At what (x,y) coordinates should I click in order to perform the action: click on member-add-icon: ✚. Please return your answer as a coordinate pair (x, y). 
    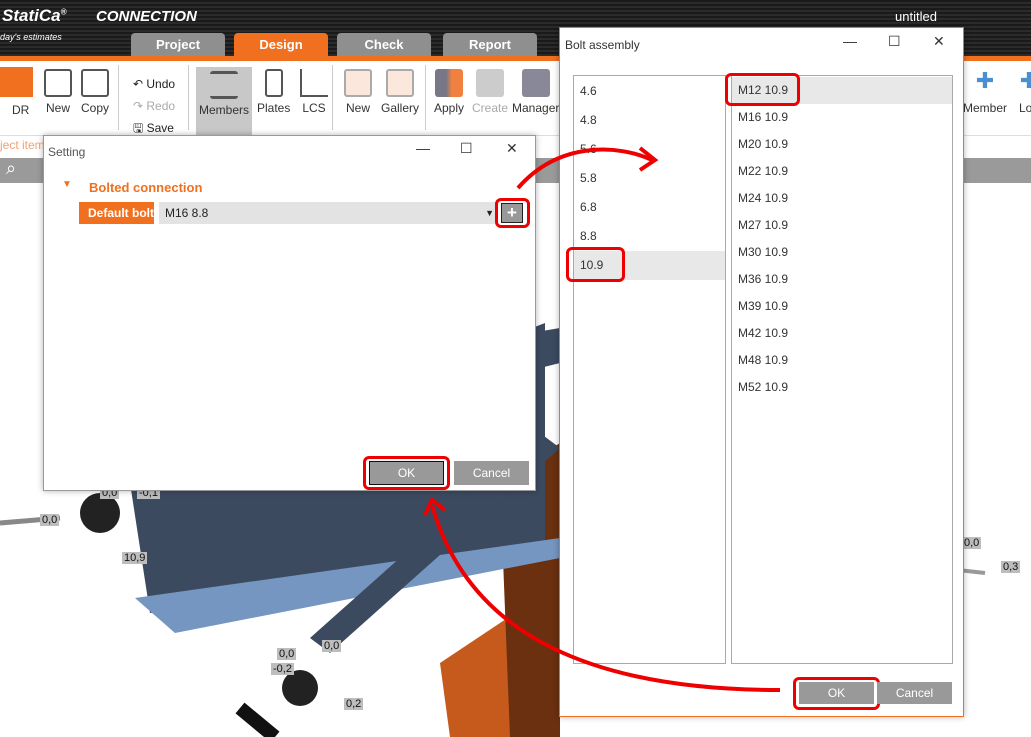
    Looking at the image, I should click on (985, 80).